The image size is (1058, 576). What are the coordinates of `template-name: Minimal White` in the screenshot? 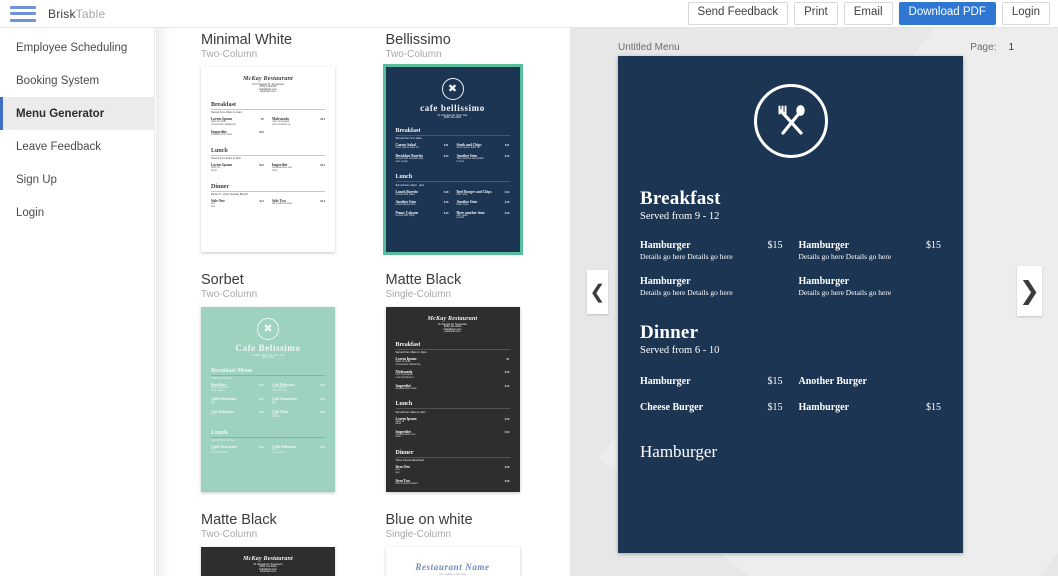 It's located at (247, 40).